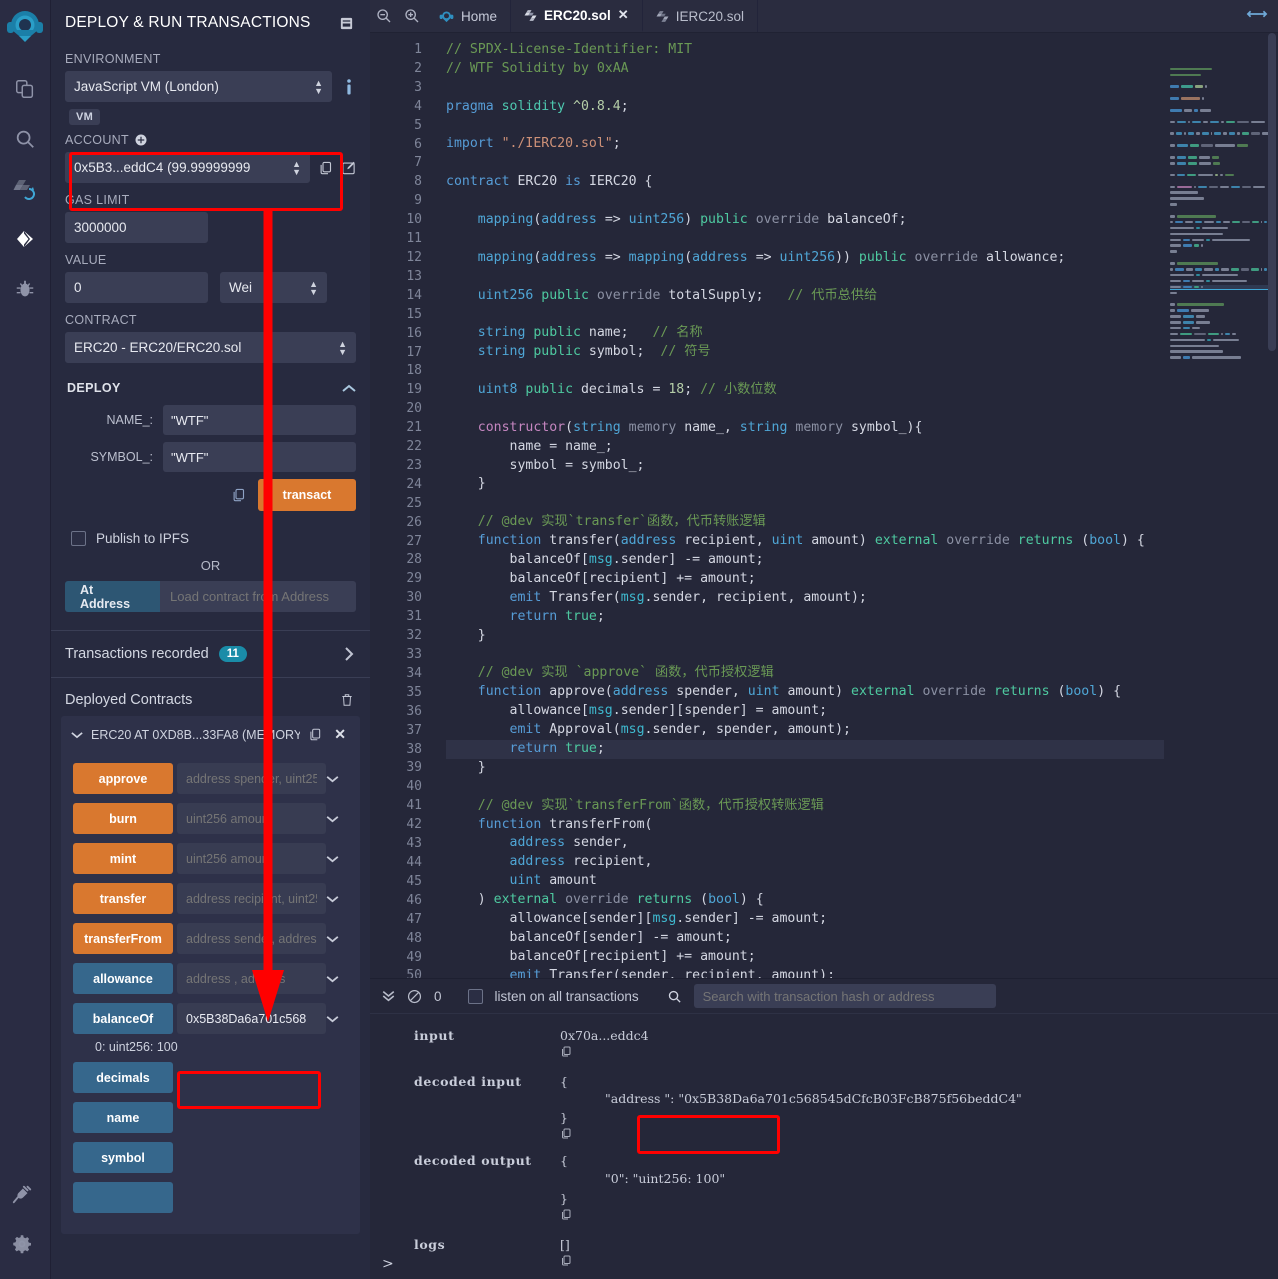 The width and height of the screenshot is (1278, 1279). I want to click on environment-value: JavaScript VM (London), so click(146, 86).